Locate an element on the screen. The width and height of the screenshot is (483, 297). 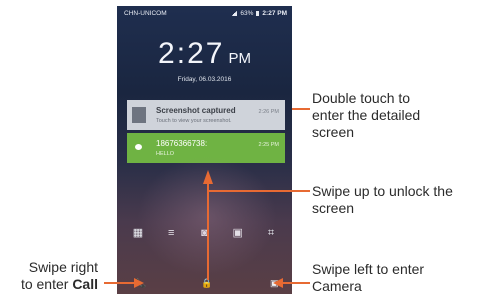
clock-time: 2:27 is located at coordinates (191, 53).